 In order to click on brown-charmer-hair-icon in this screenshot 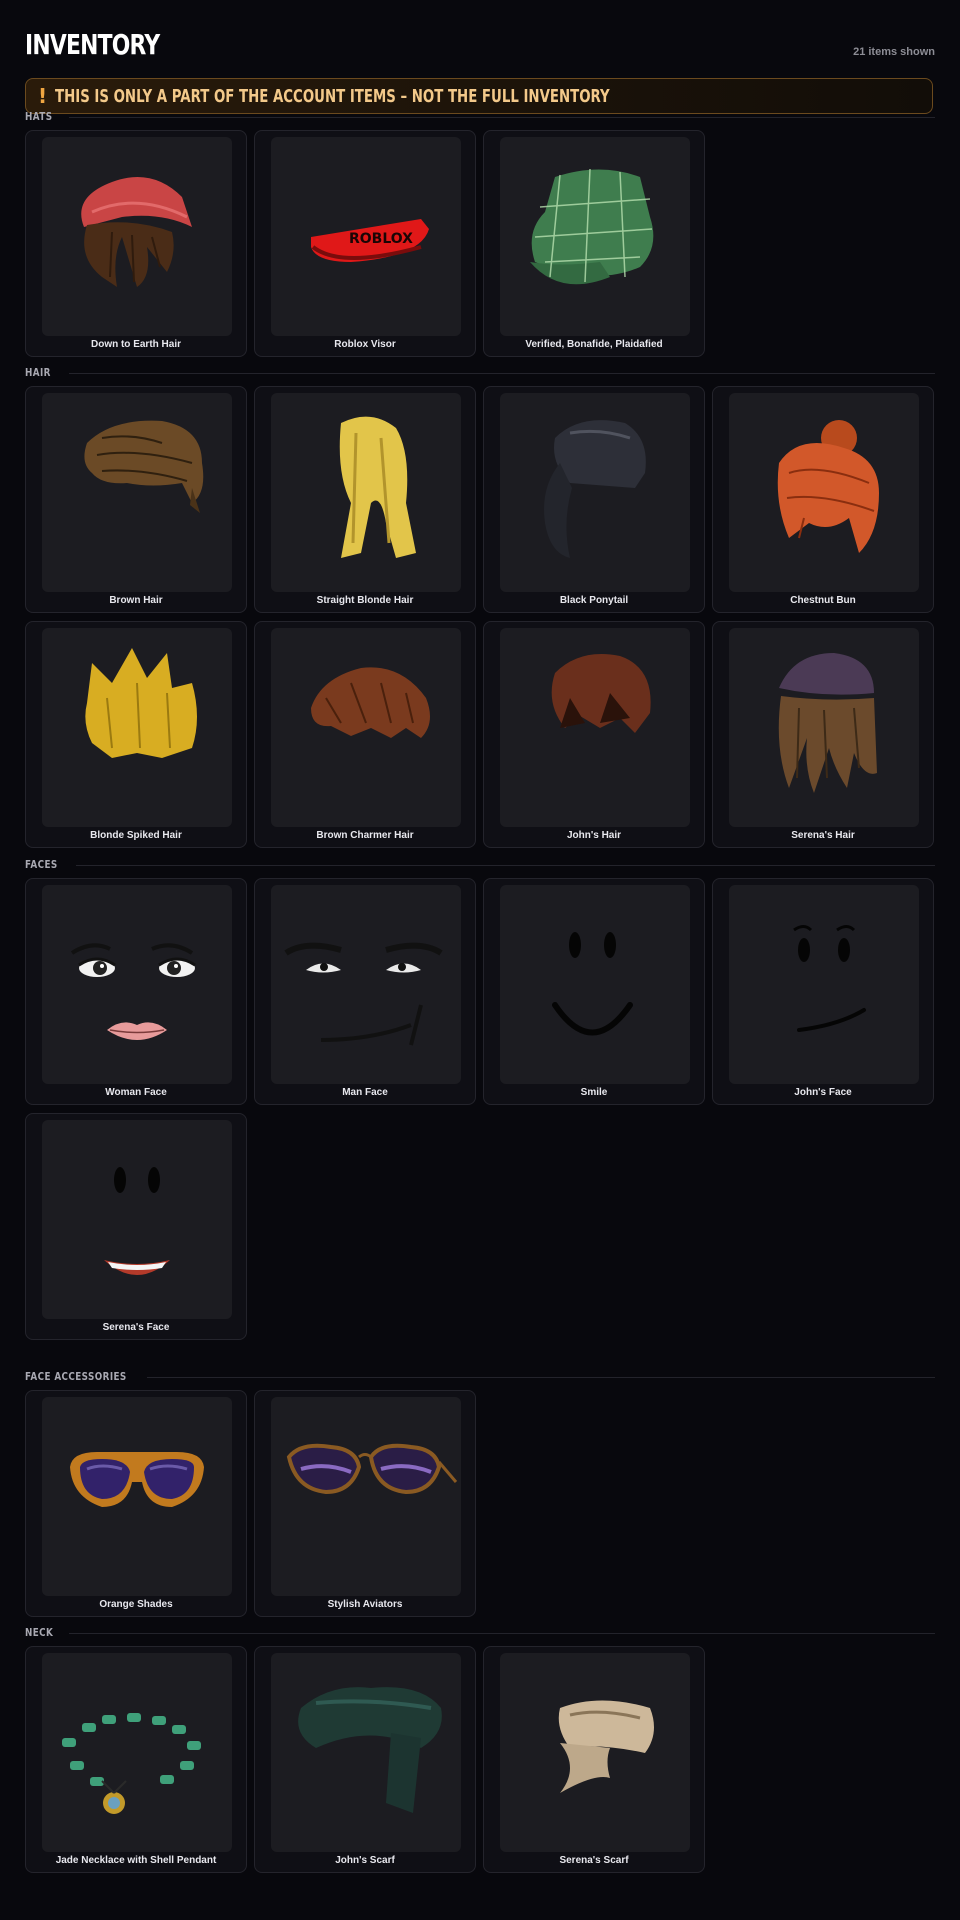, I will do `click(370, 702)`.